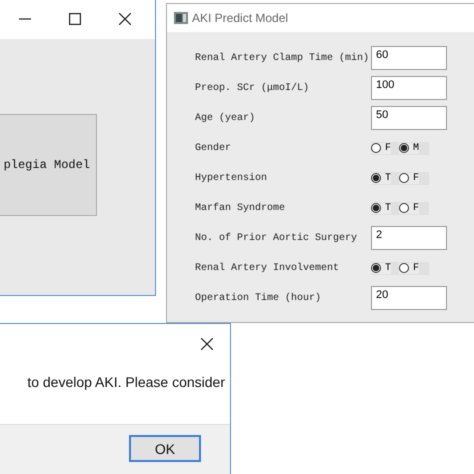  I want to click on field-label: Renal Artery Involvement, so click(267, 268).